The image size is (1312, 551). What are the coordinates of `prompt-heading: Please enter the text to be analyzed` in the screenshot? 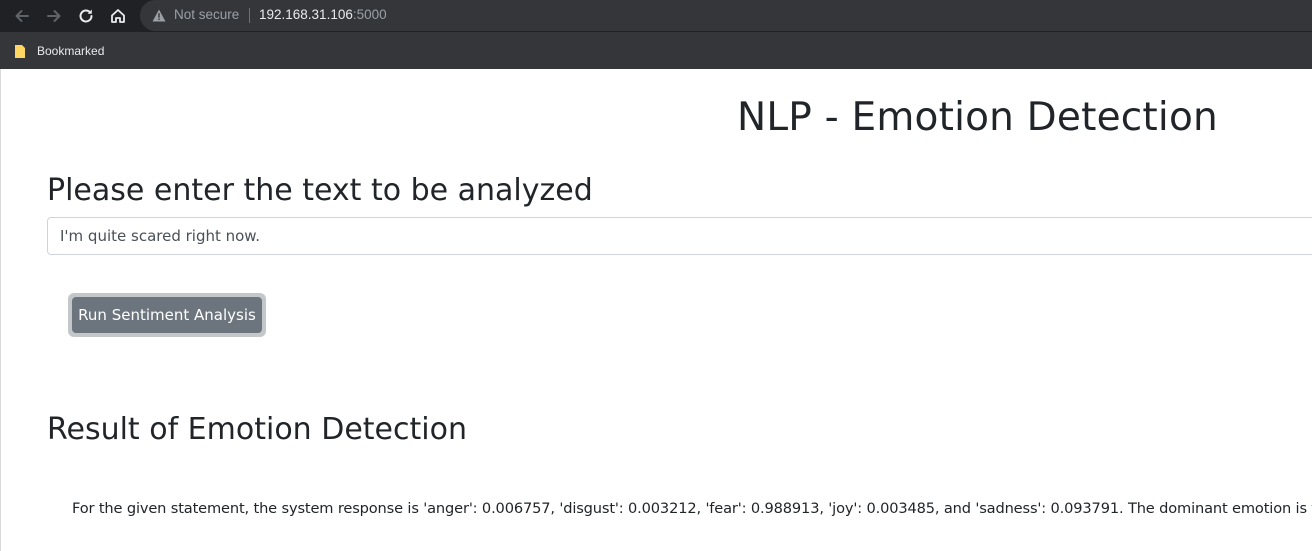 It's located at (320, 190).